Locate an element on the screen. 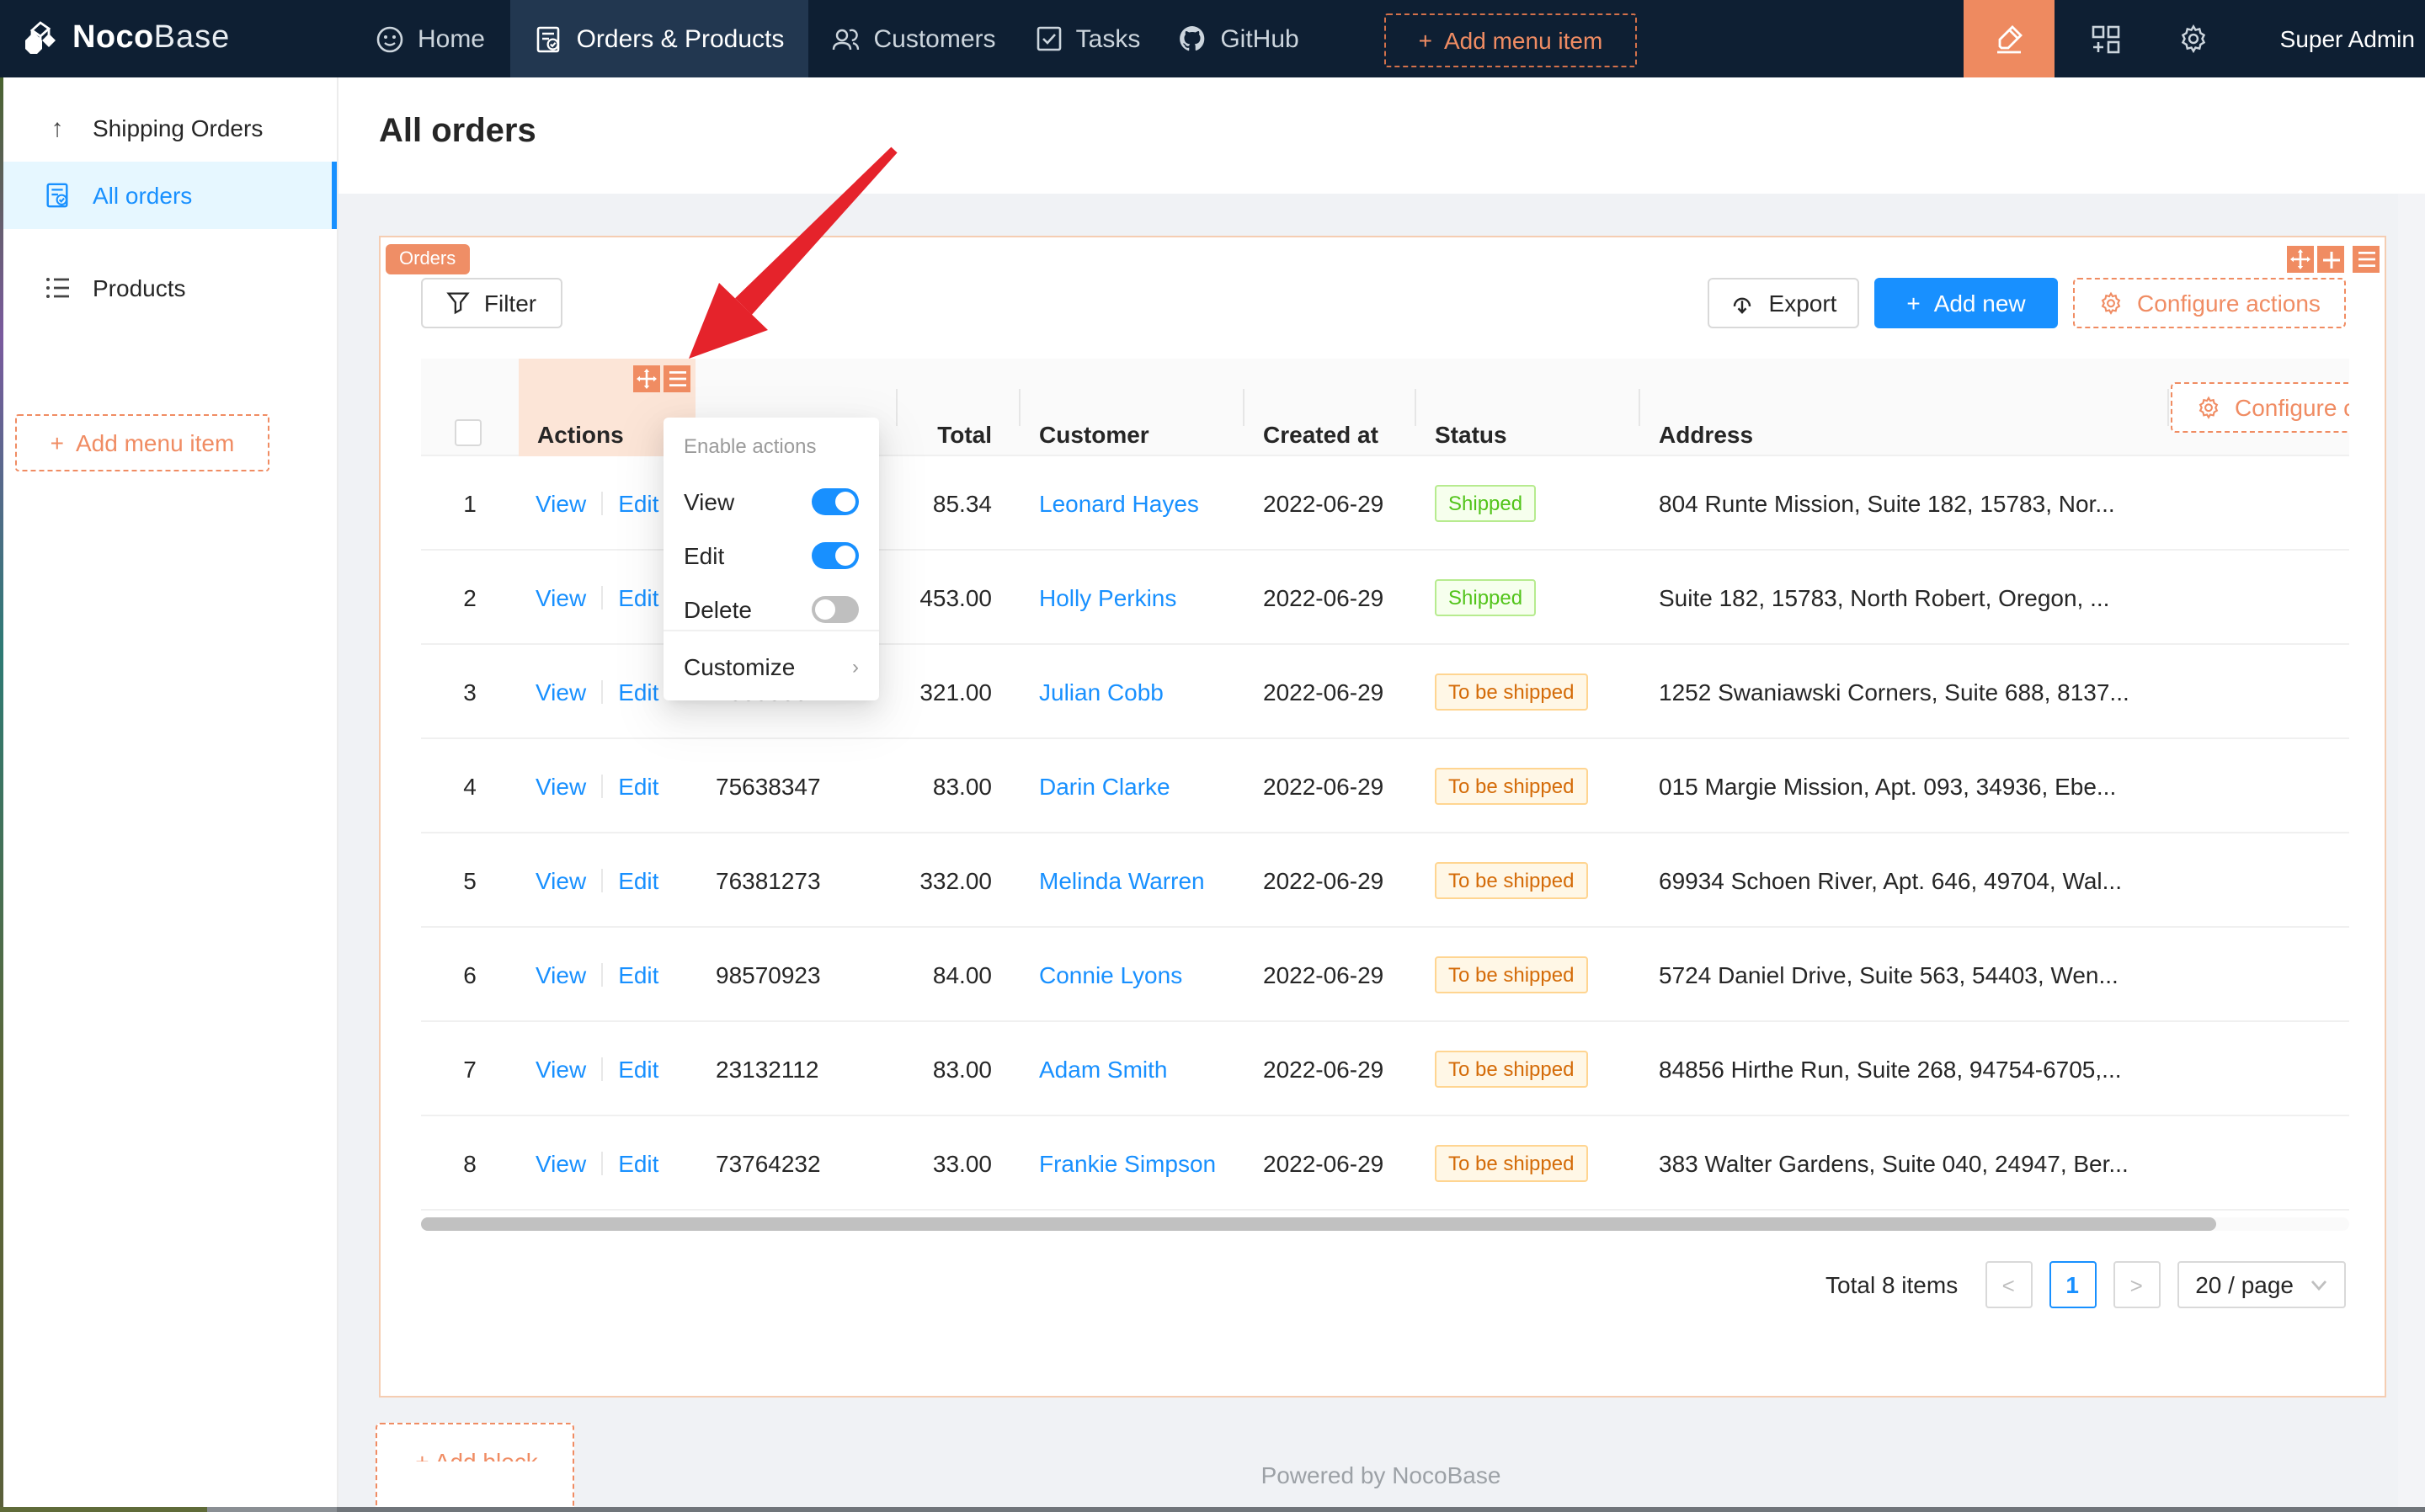  column-header-status: Status is located at coordinates (1471, 435).